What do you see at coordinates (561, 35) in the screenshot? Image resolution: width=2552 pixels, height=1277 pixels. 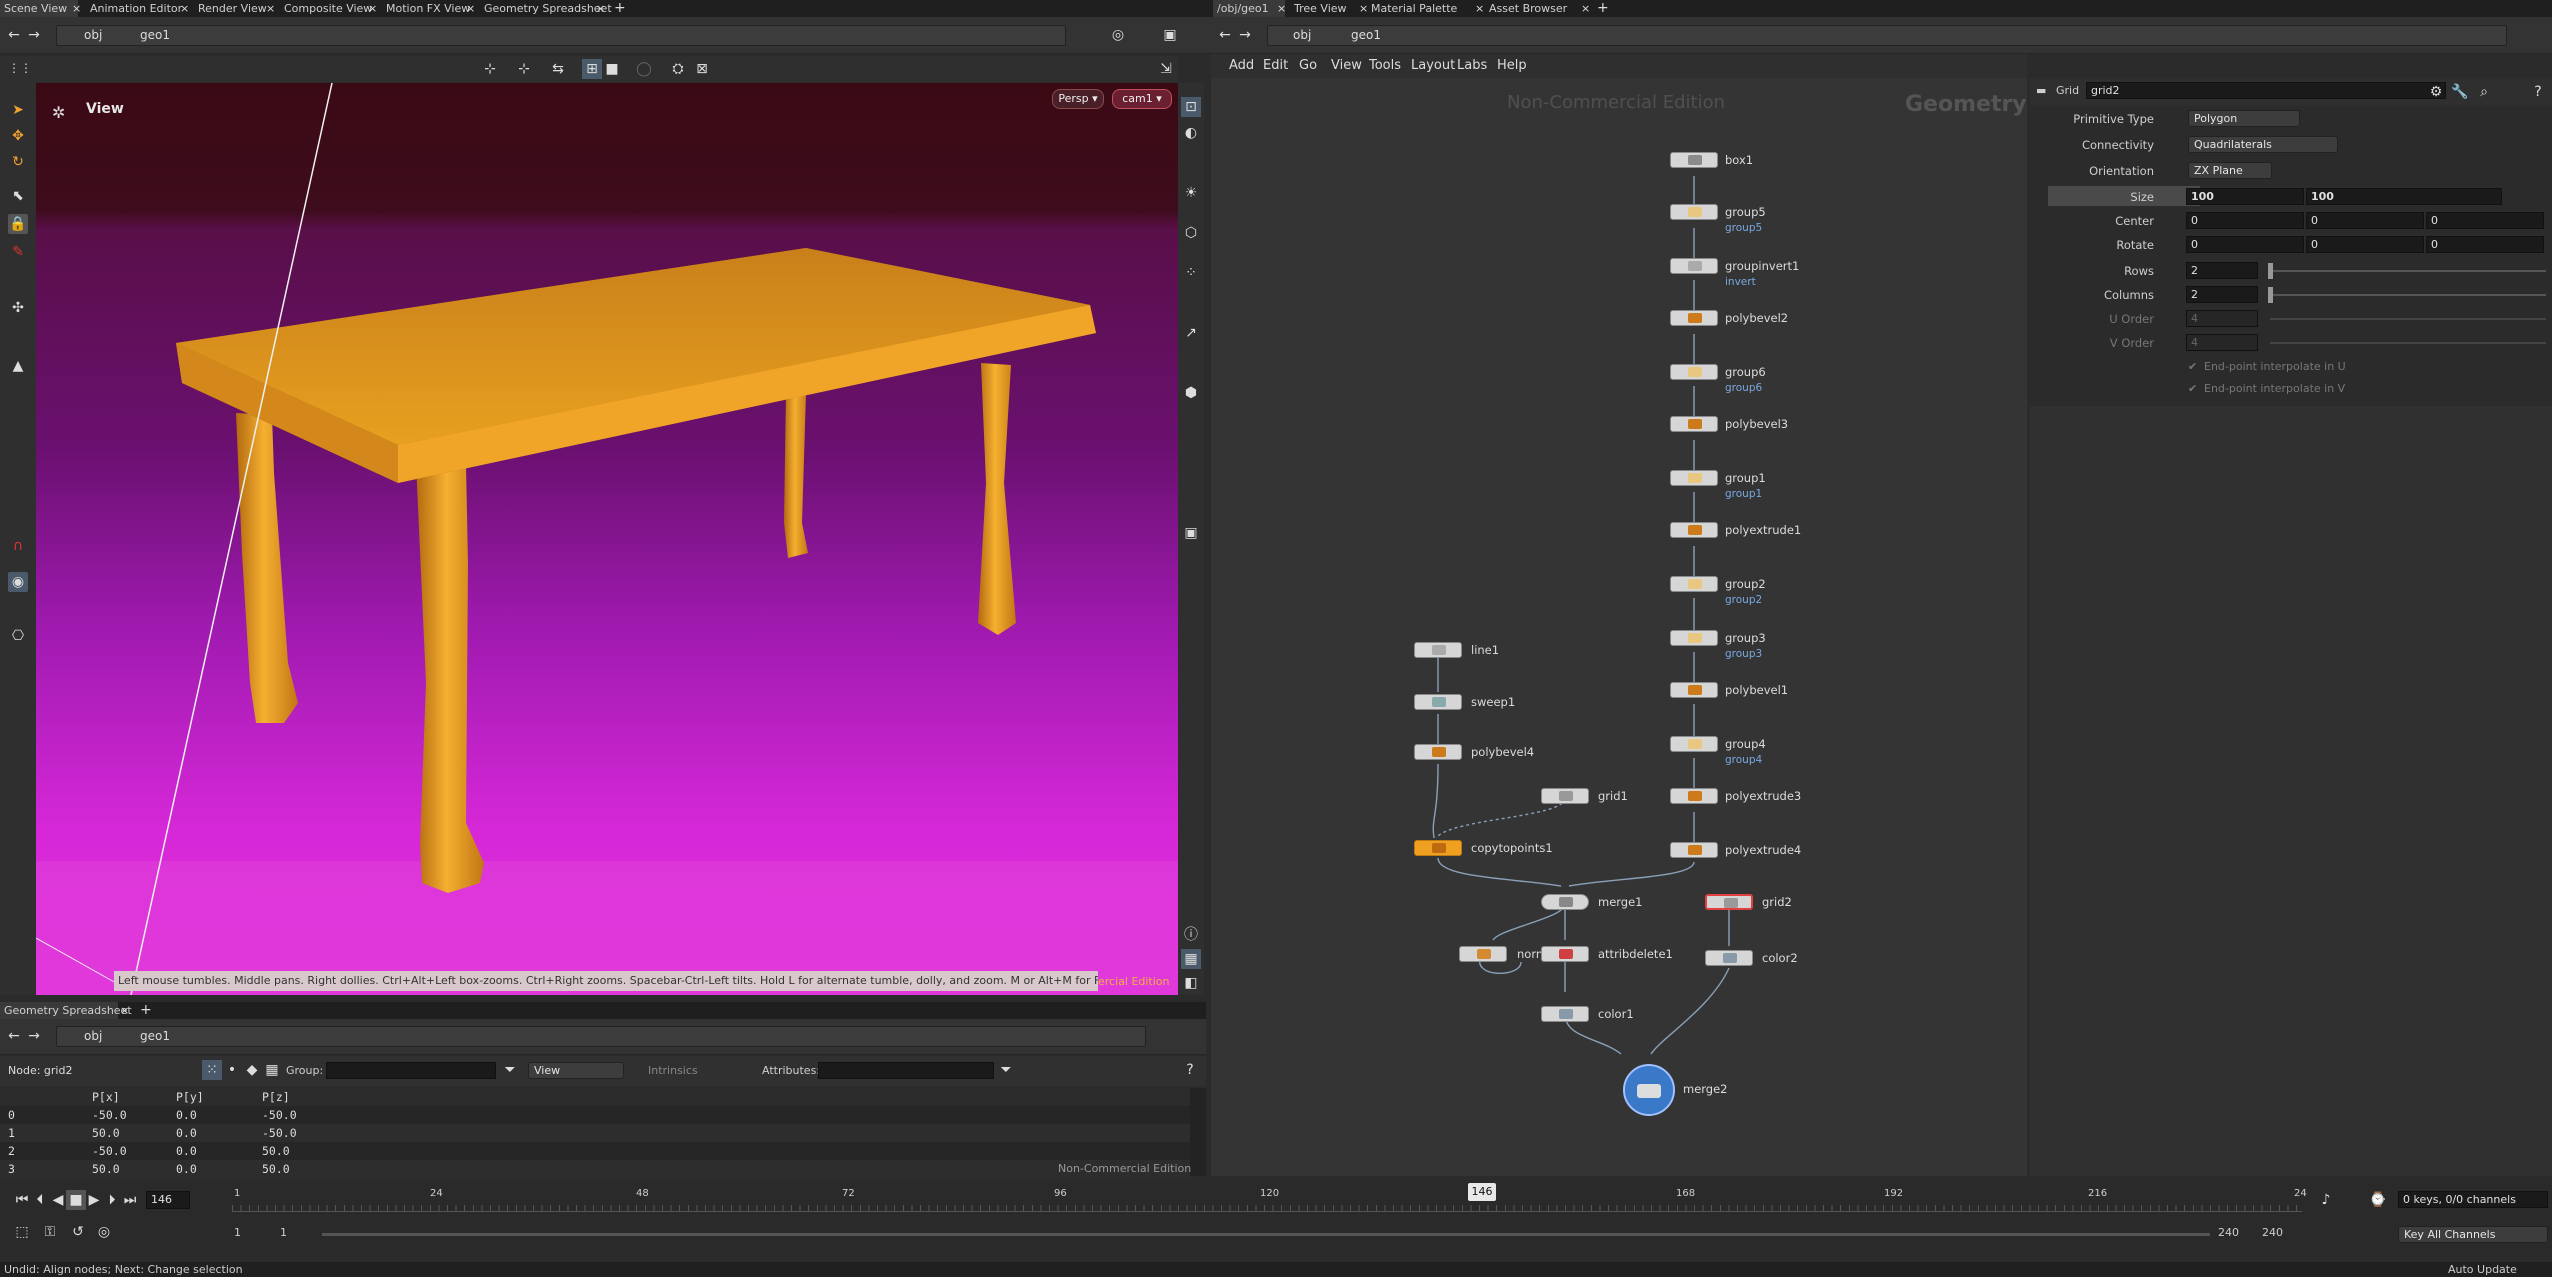 I see `path-field` at bounding box center [561, 35].